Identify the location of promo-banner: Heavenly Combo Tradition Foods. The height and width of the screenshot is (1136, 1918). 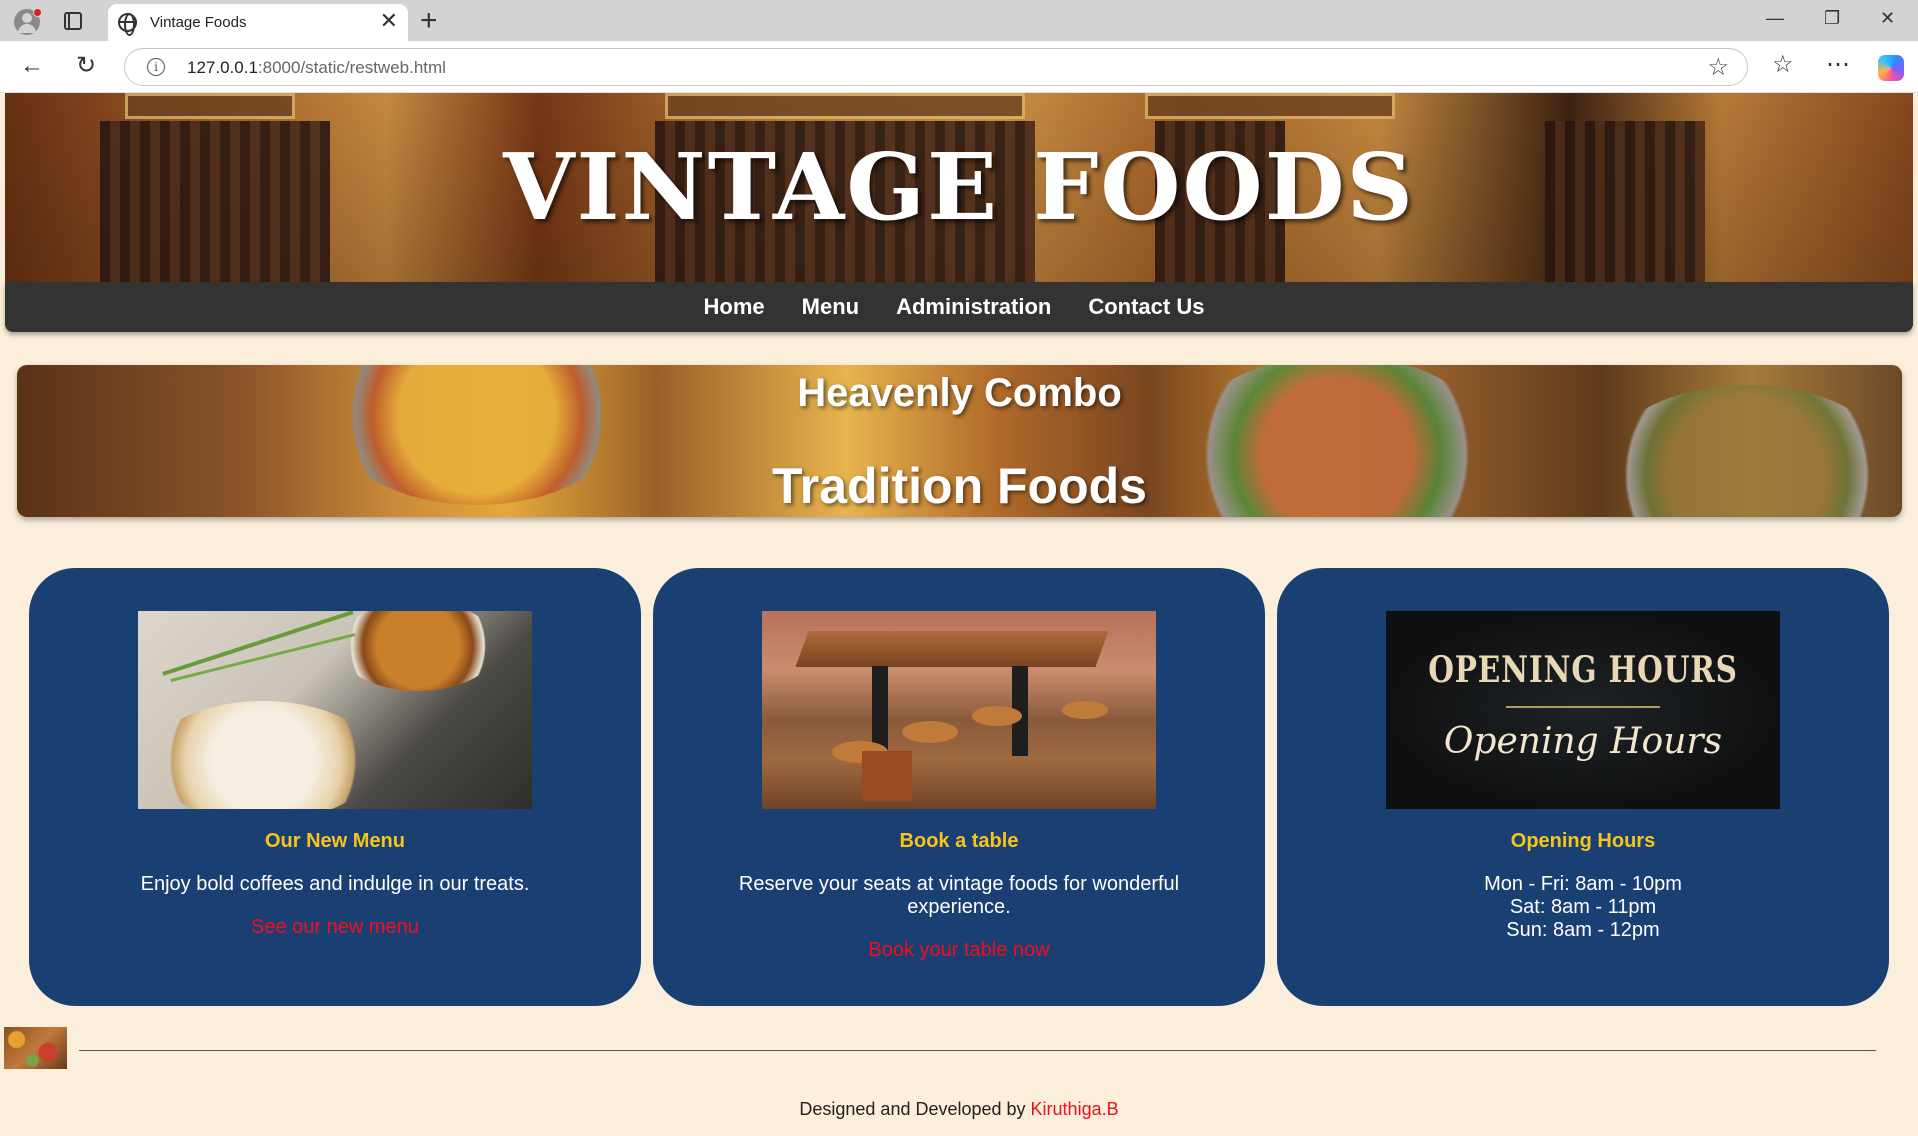
(959, 441).